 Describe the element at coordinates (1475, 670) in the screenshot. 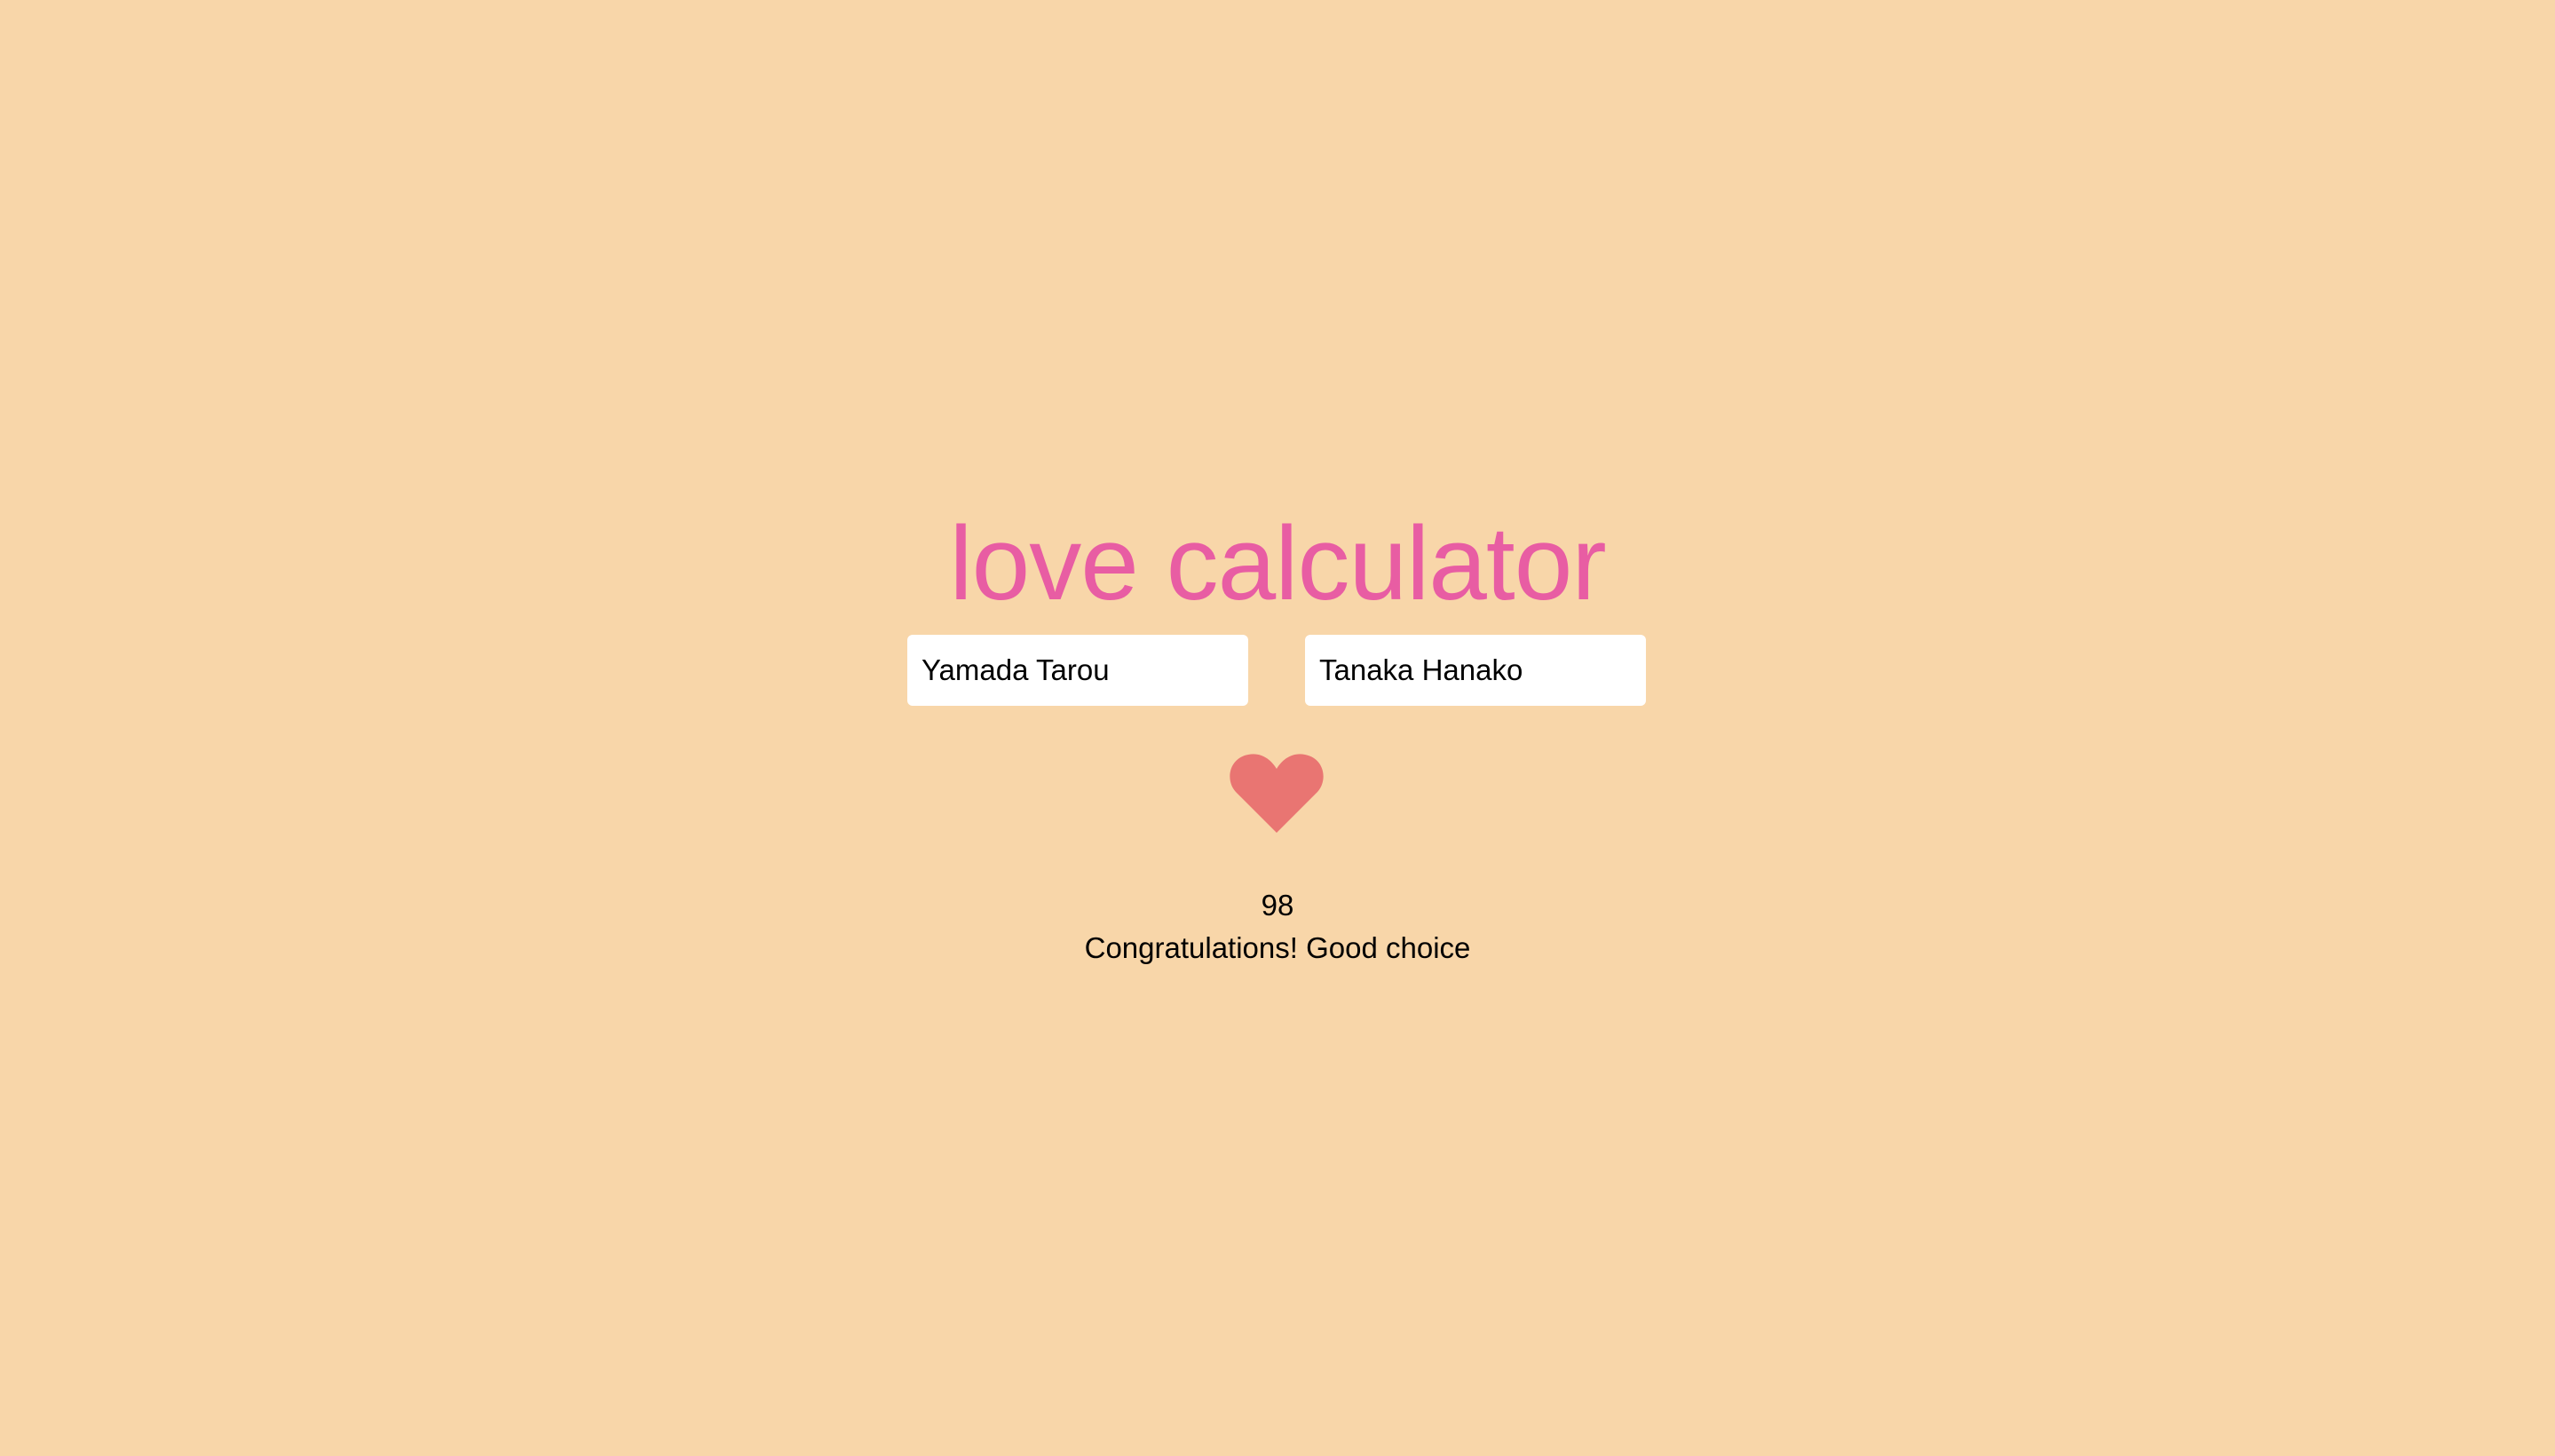

I see `second-name-input` at that location.